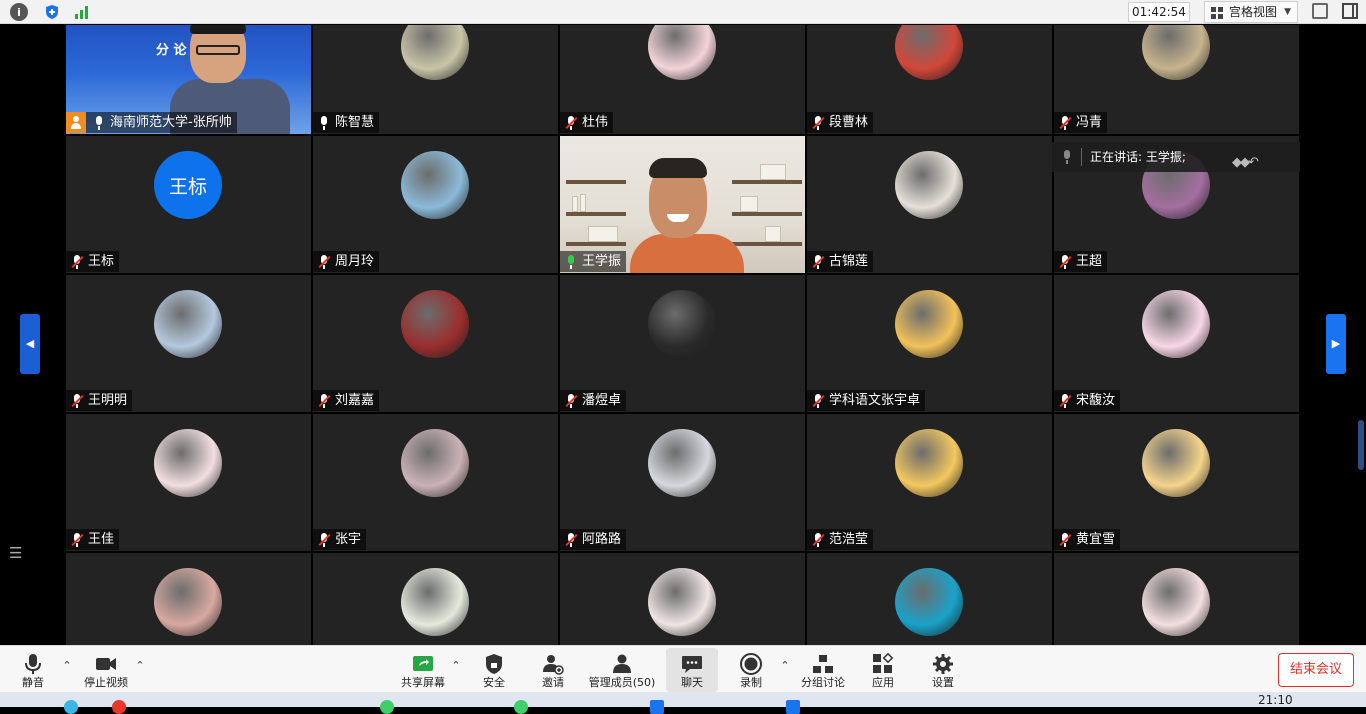  What do you see at coordinates (1320, 11) in the screenshot?
I see `fullscreen-icon` at bounding box center [1320, 11].